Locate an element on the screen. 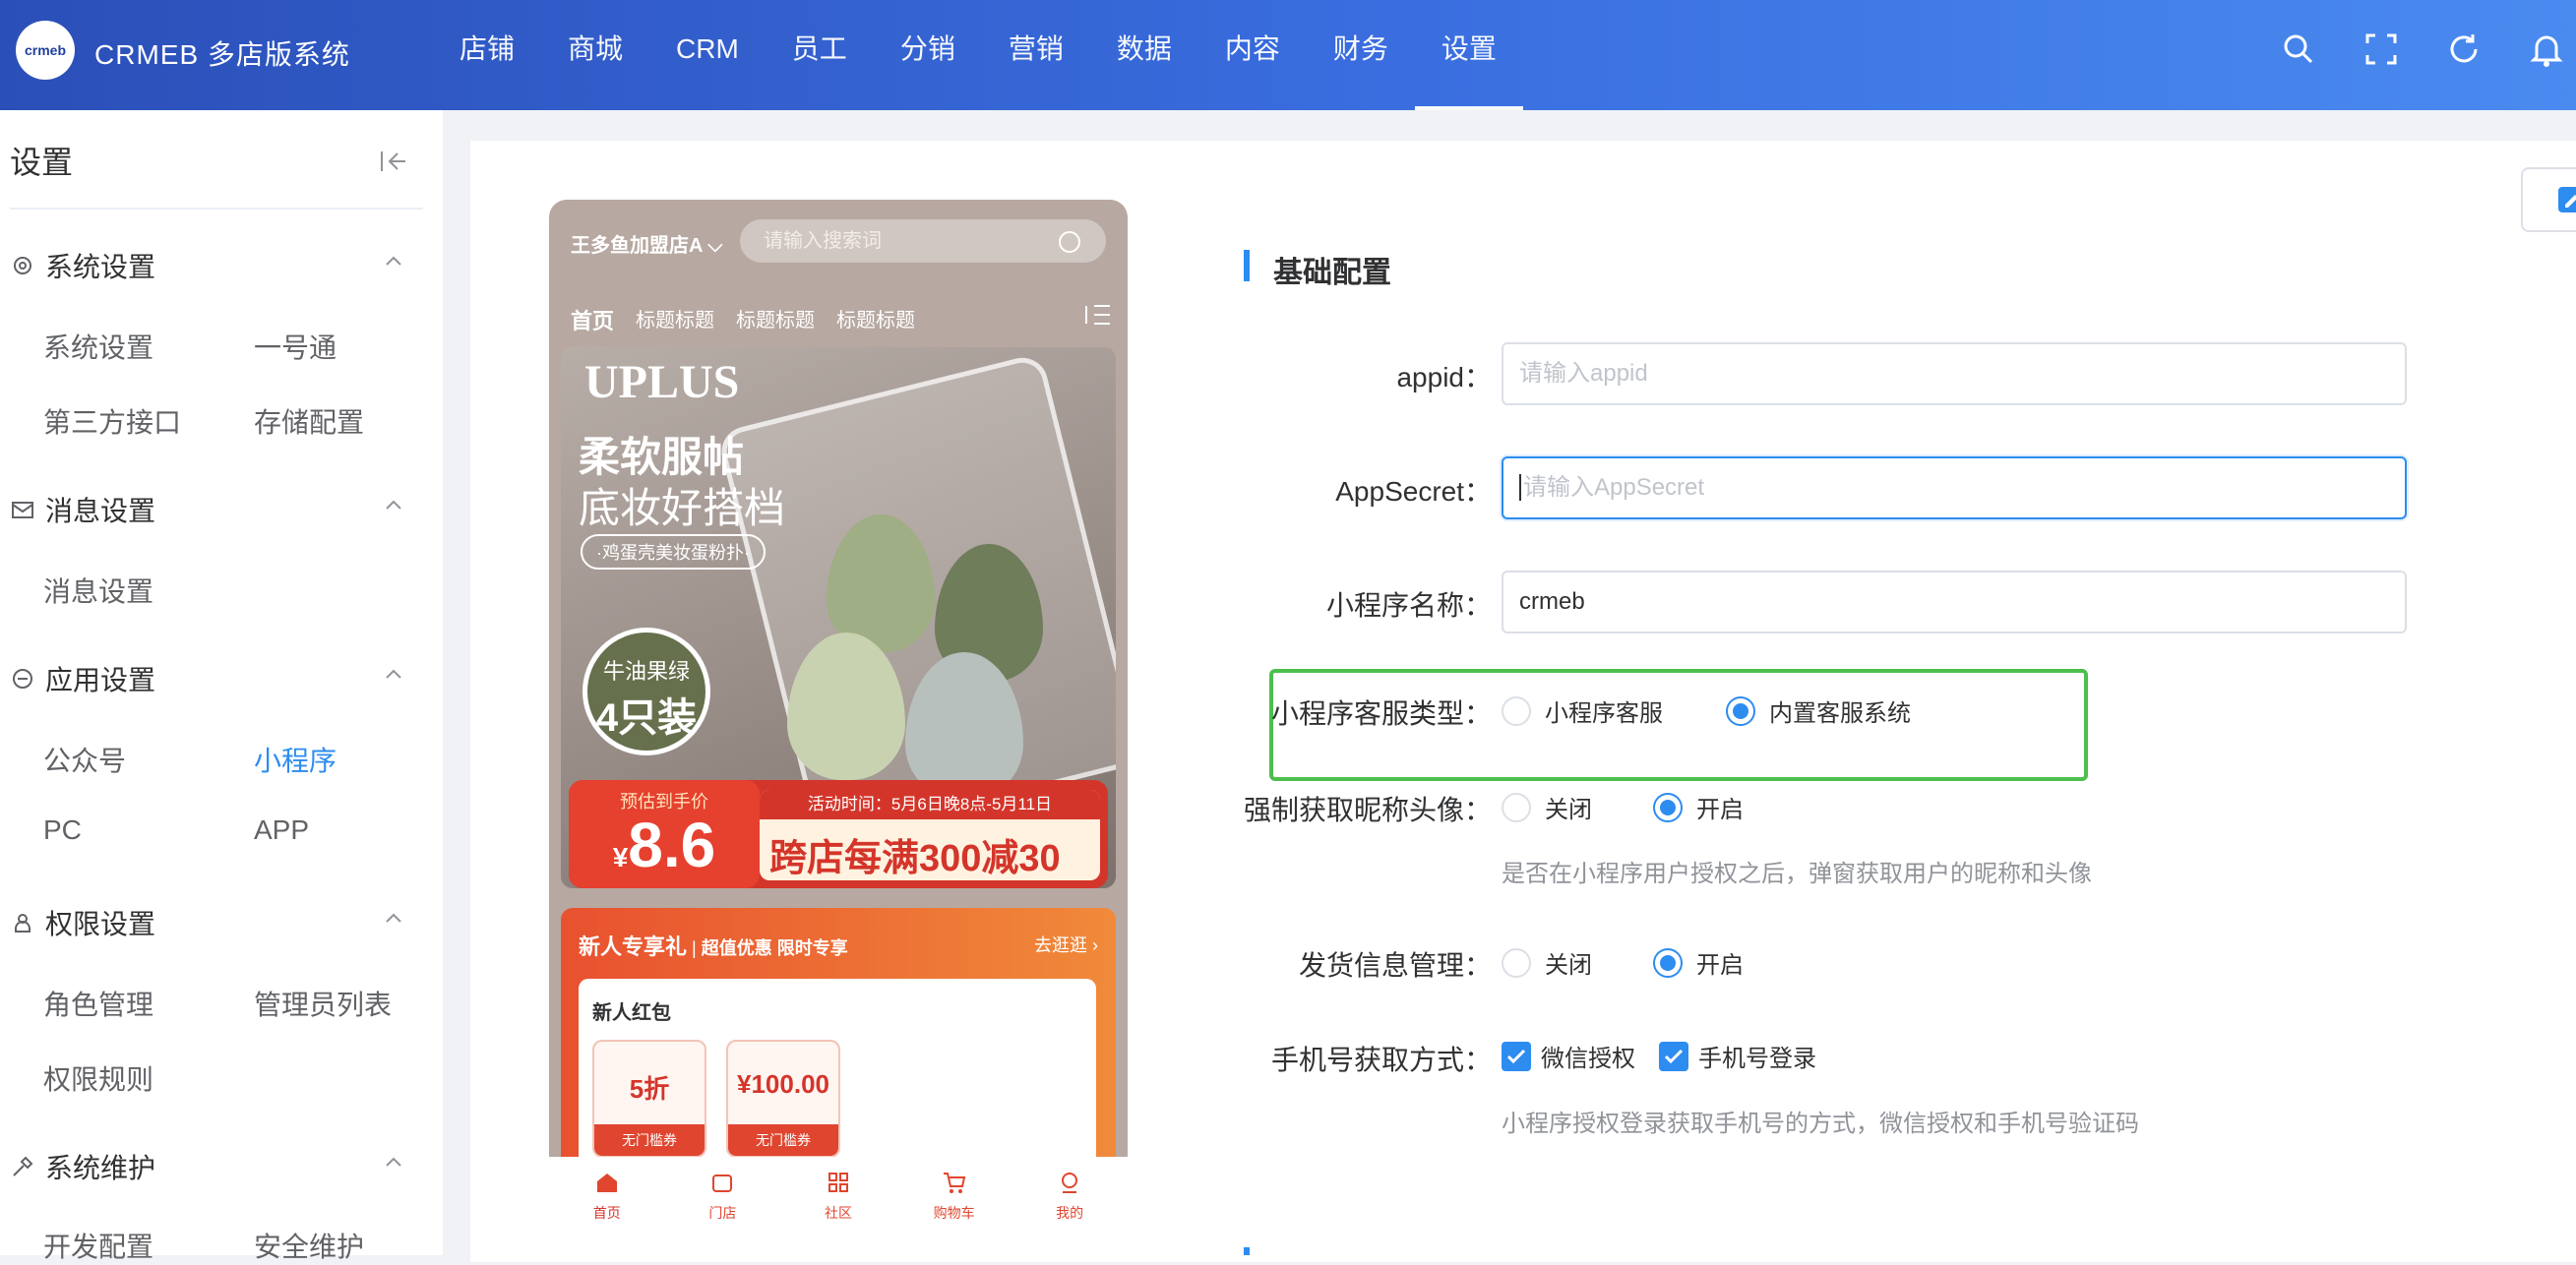  phone-method-hint: 小程序授权登录获取手机号的方式，微信授权和手机号验证码 is located at coordinates (1820, 1124).